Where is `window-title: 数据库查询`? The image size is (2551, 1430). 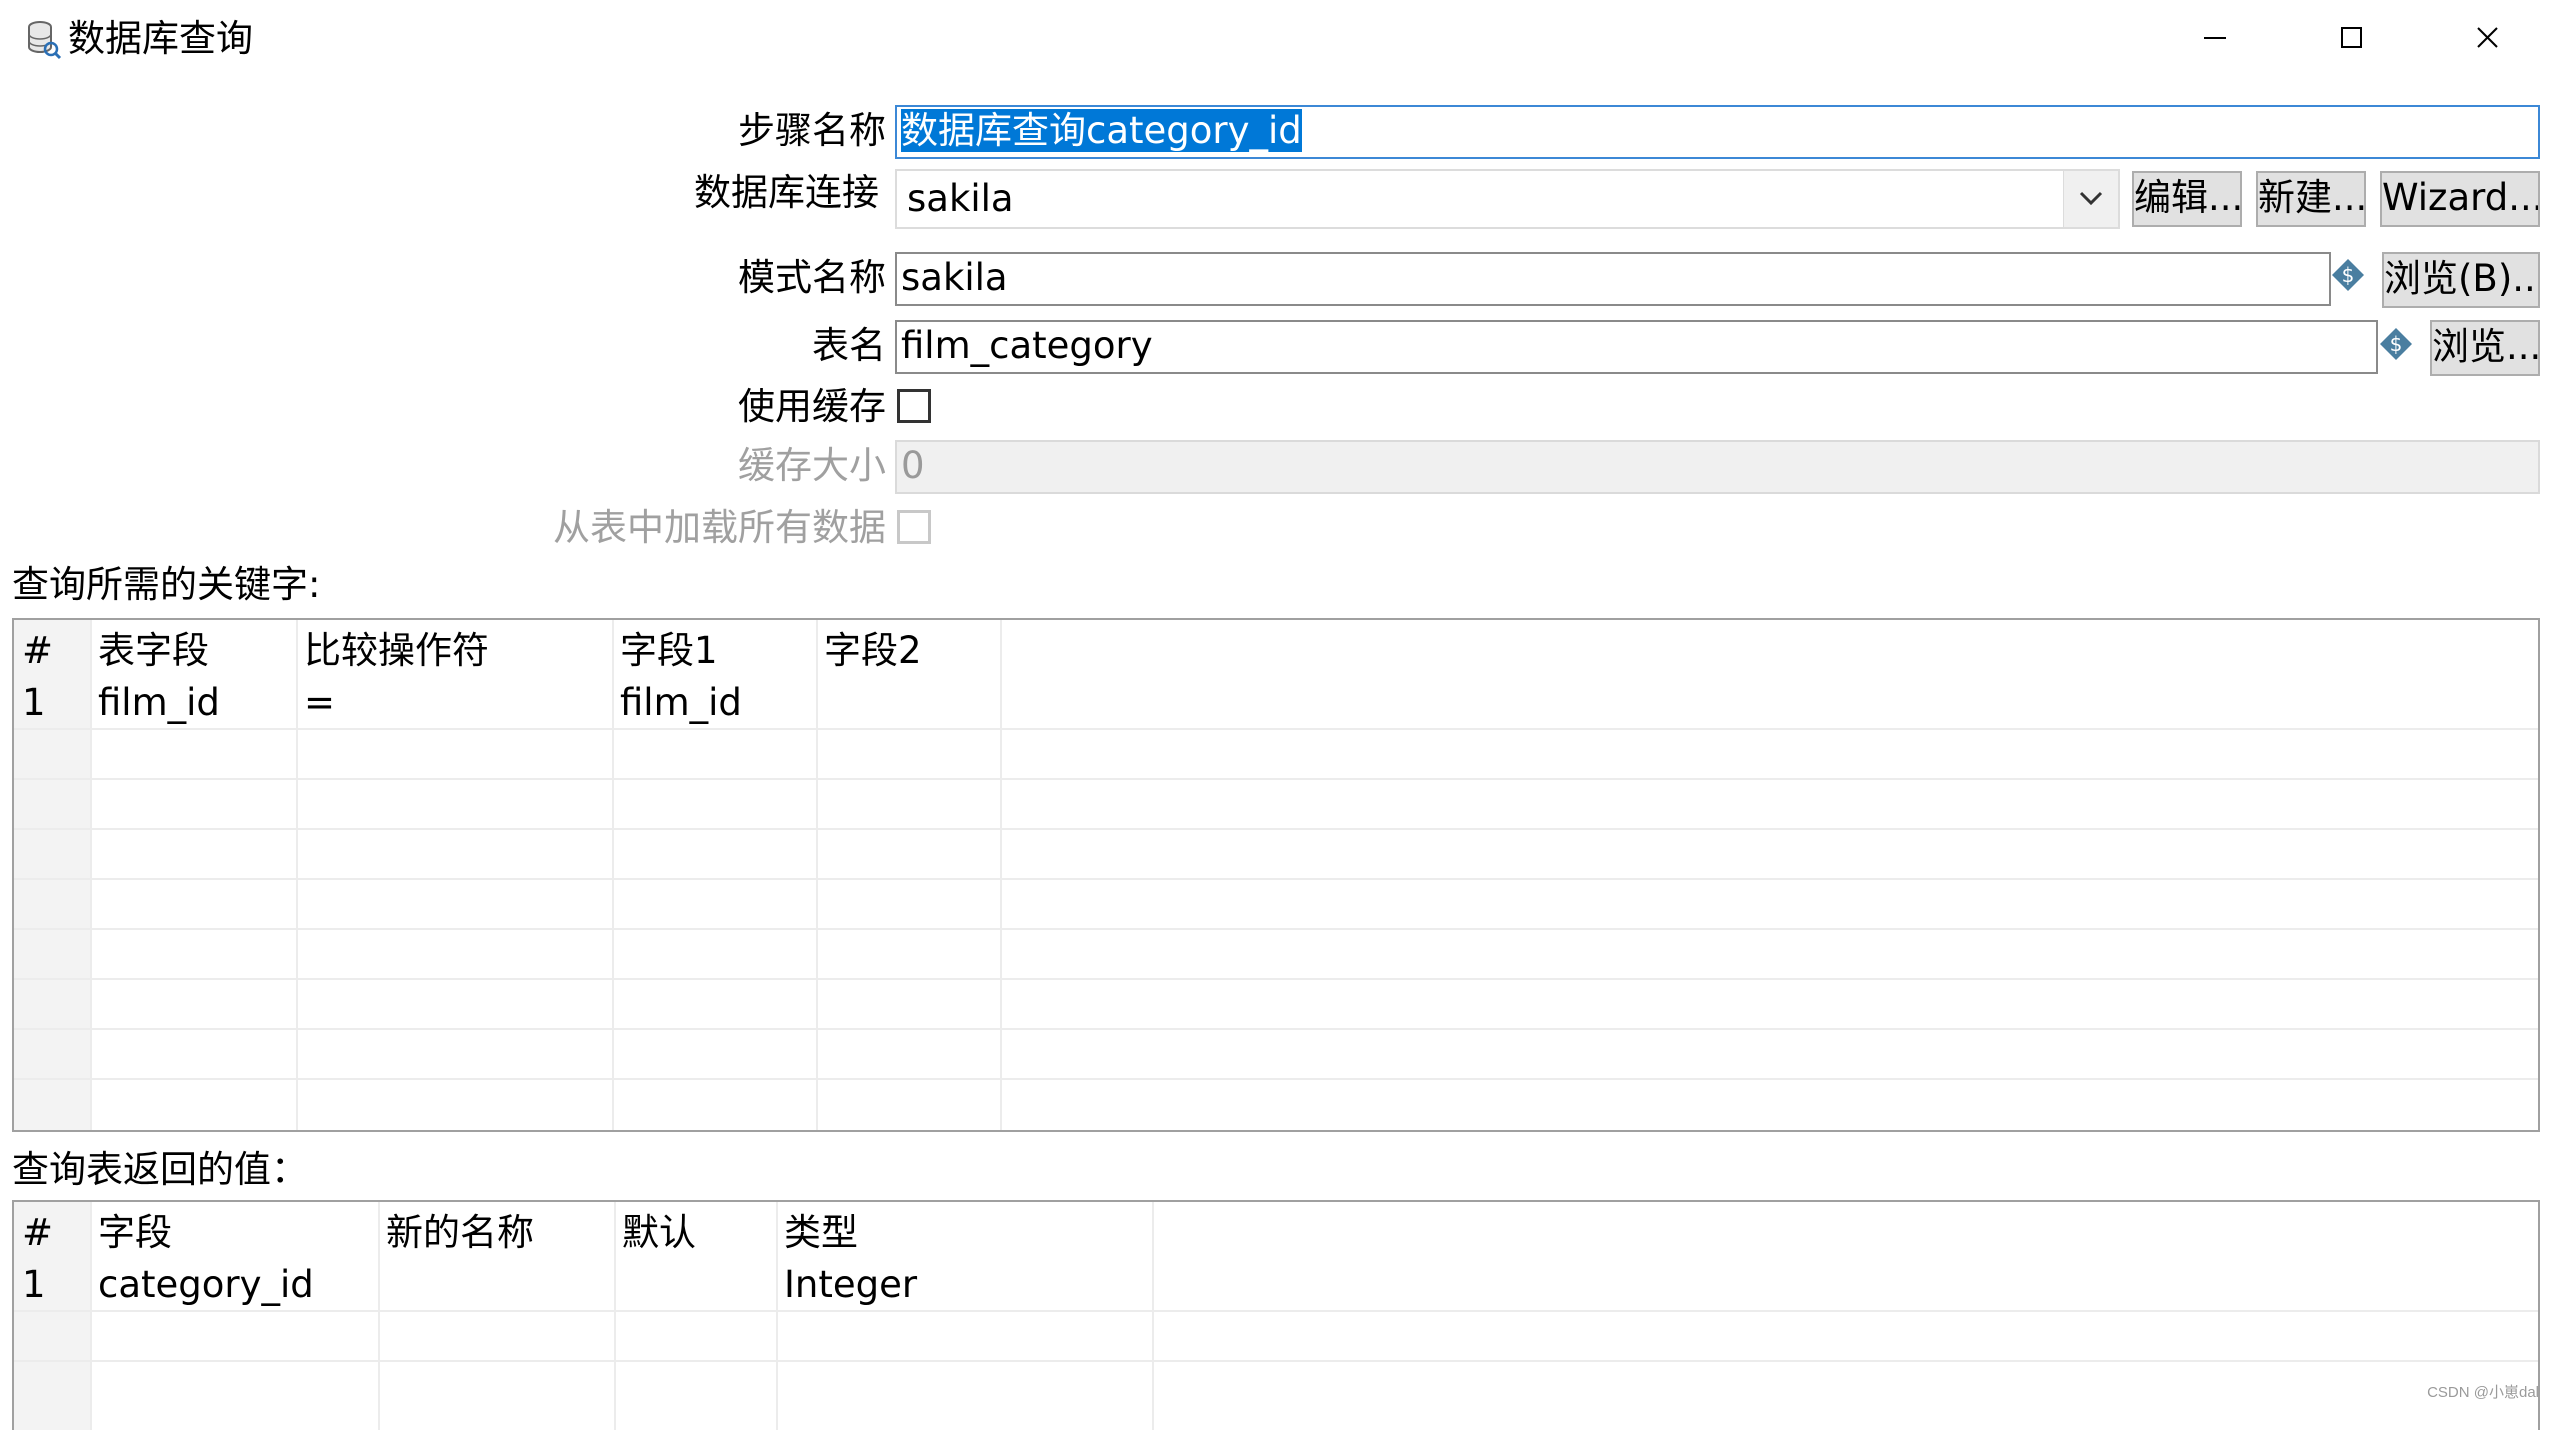 window-title: 数据库查询 is located at coordinates (160, 38).